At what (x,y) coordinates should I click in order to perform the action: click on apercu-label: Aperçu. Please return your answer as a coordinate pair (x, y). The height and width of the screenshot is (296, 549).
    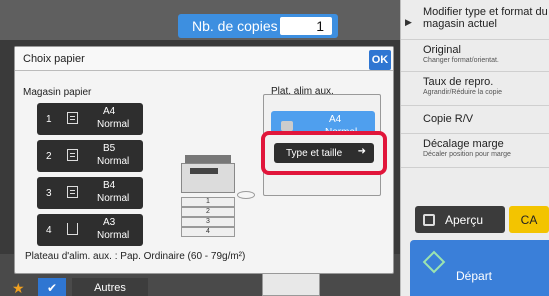
    Looking at the image, I should click on (464, 219).